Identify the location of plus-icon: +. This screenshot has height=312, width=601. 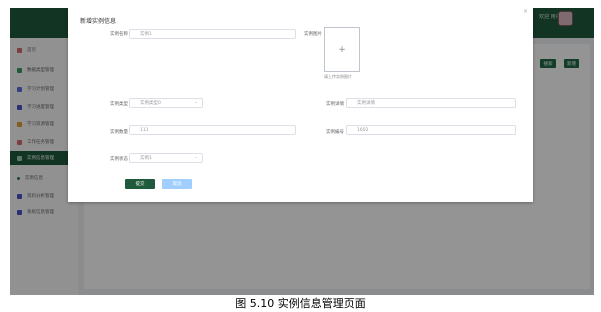
(342, 49).